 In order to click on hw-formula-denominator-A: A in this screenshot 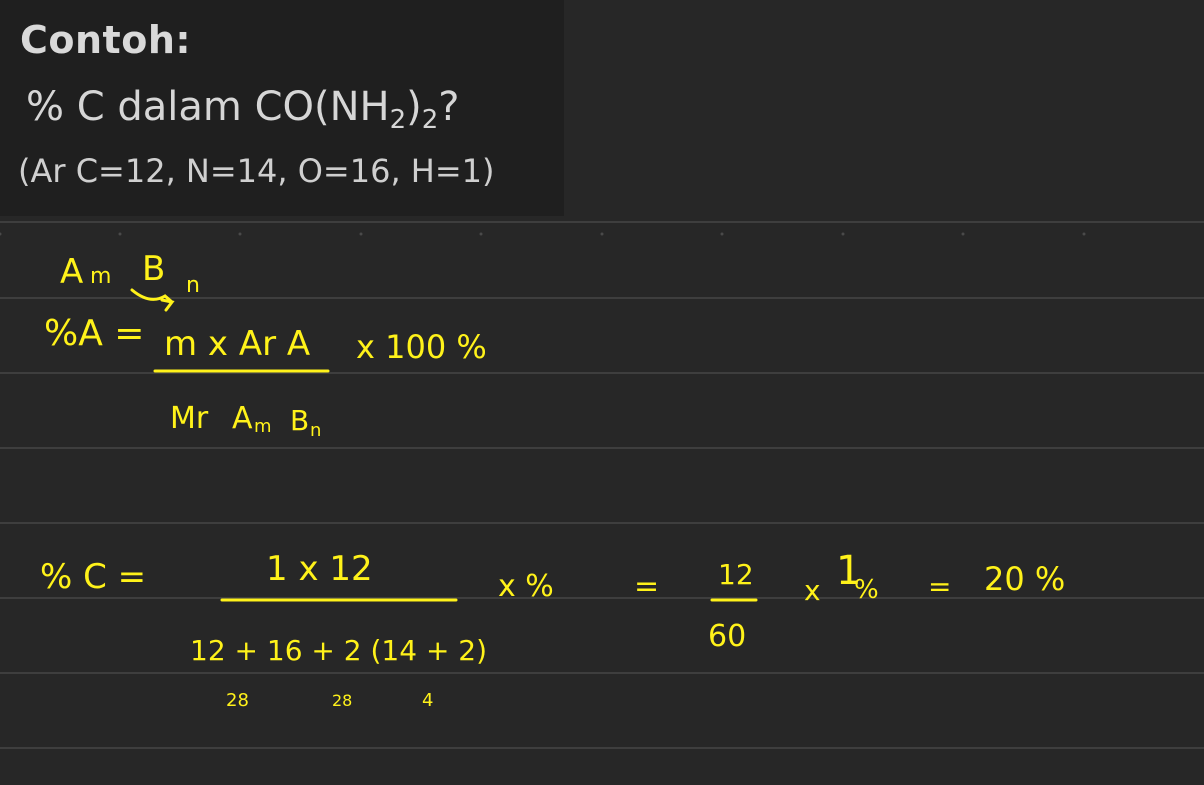, I will do `click(242, 418)`.